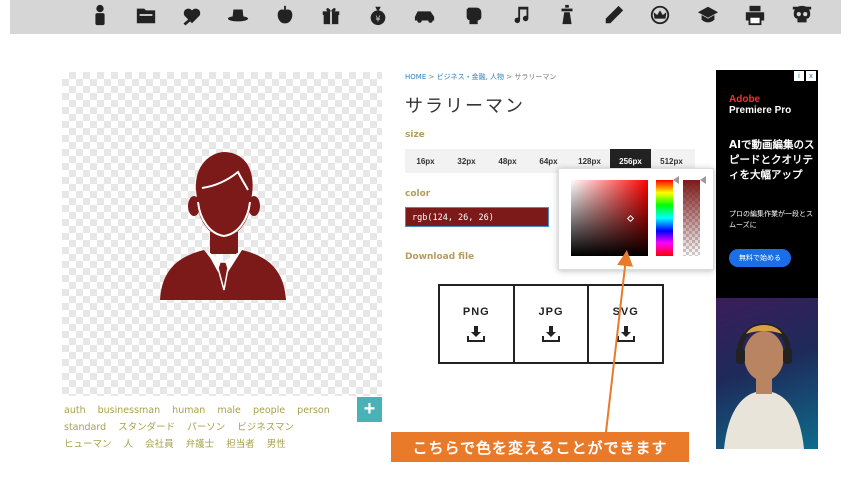 The width and height of the screenshot is (851, 479). I want to click on tag-link: ビジネスマン, so click(265, 427).